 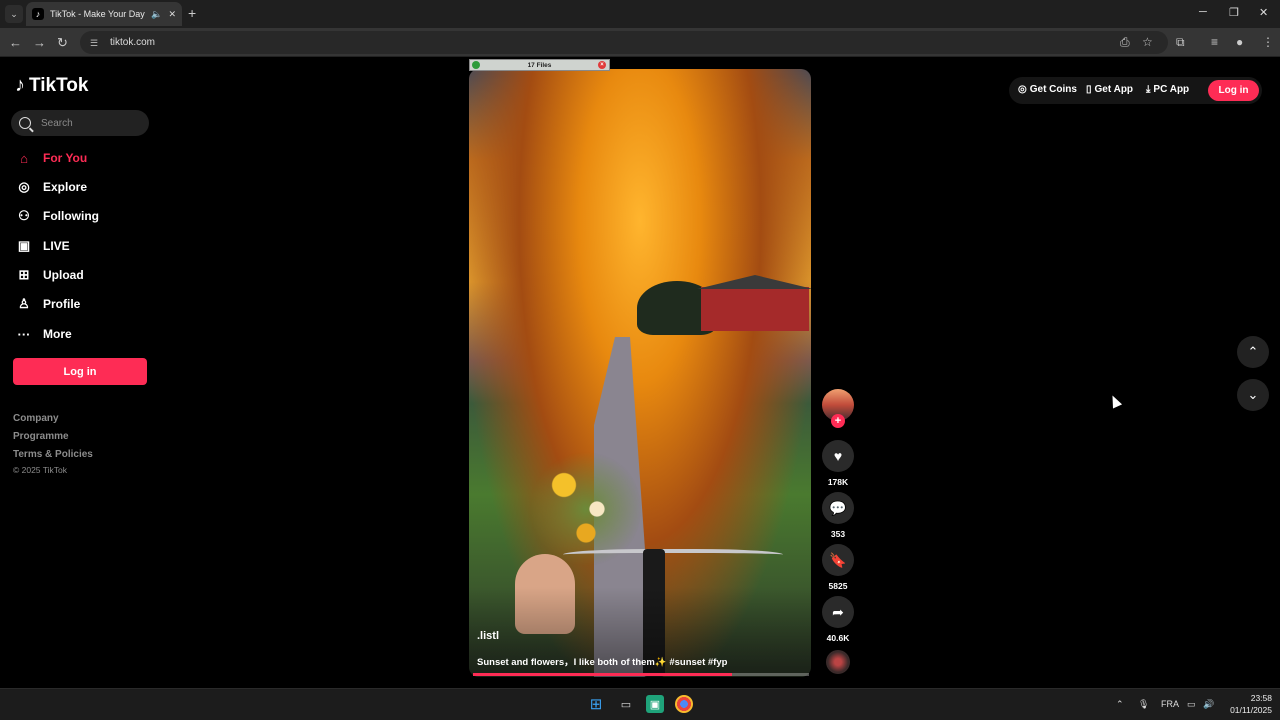 I want to click on sidebar-item-profile: ♙ Profile, so click(x=48, y=304).